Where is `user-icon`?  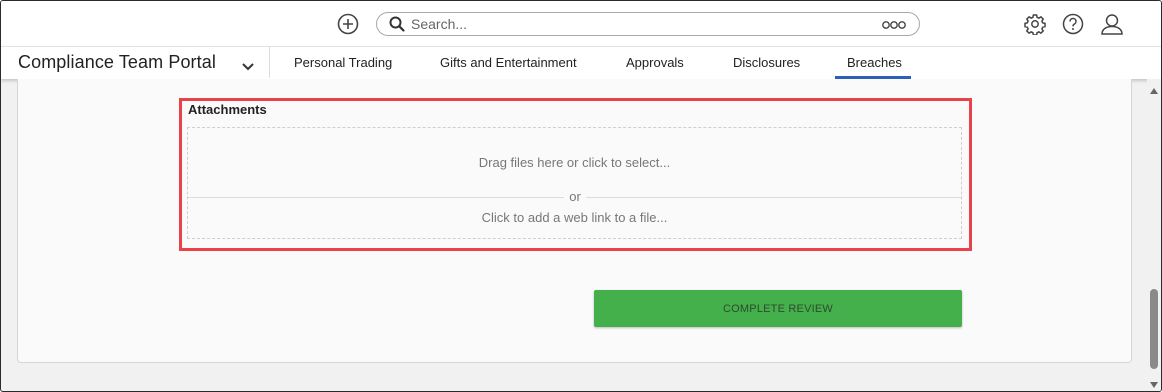
user-icon is located at coordinates (1112, 24).